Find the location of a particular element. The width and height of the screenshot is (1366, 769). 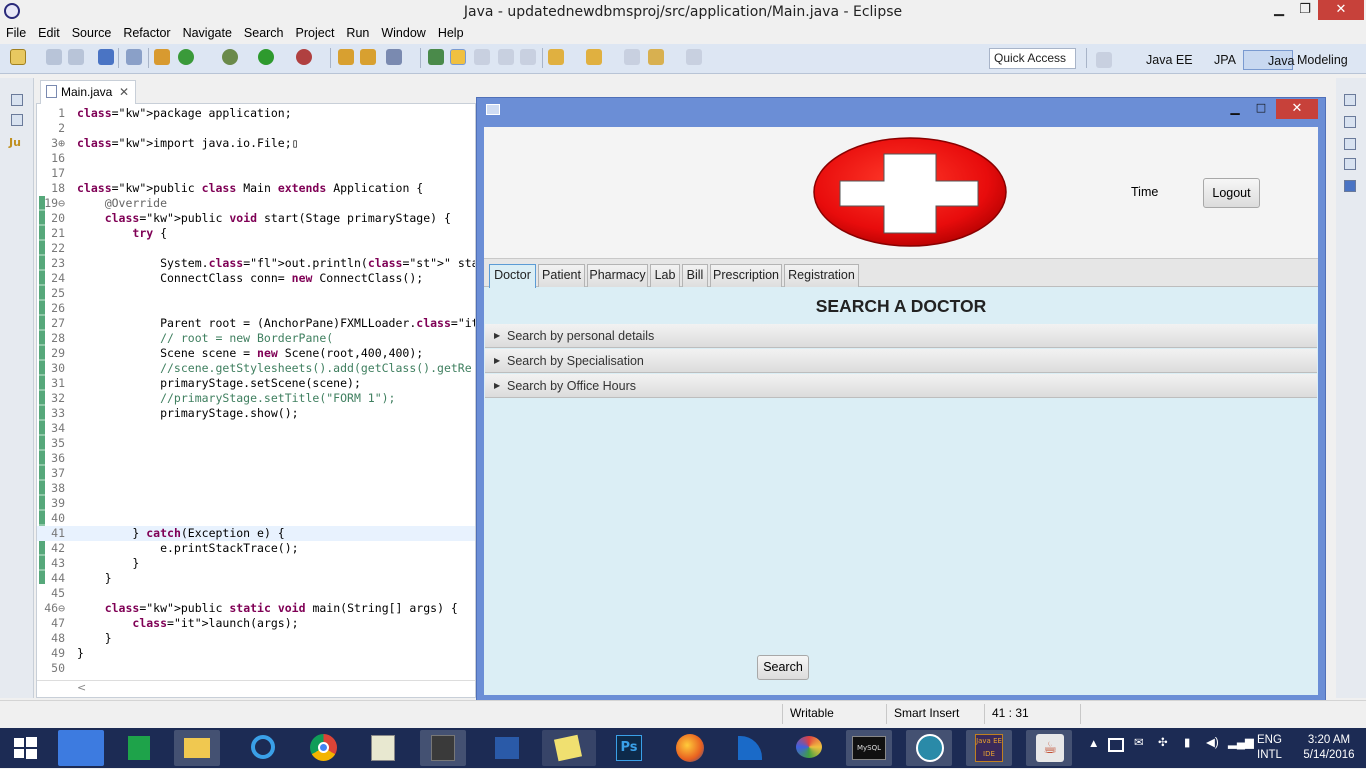

code-line: 38 is located at coordinates (256, 488).